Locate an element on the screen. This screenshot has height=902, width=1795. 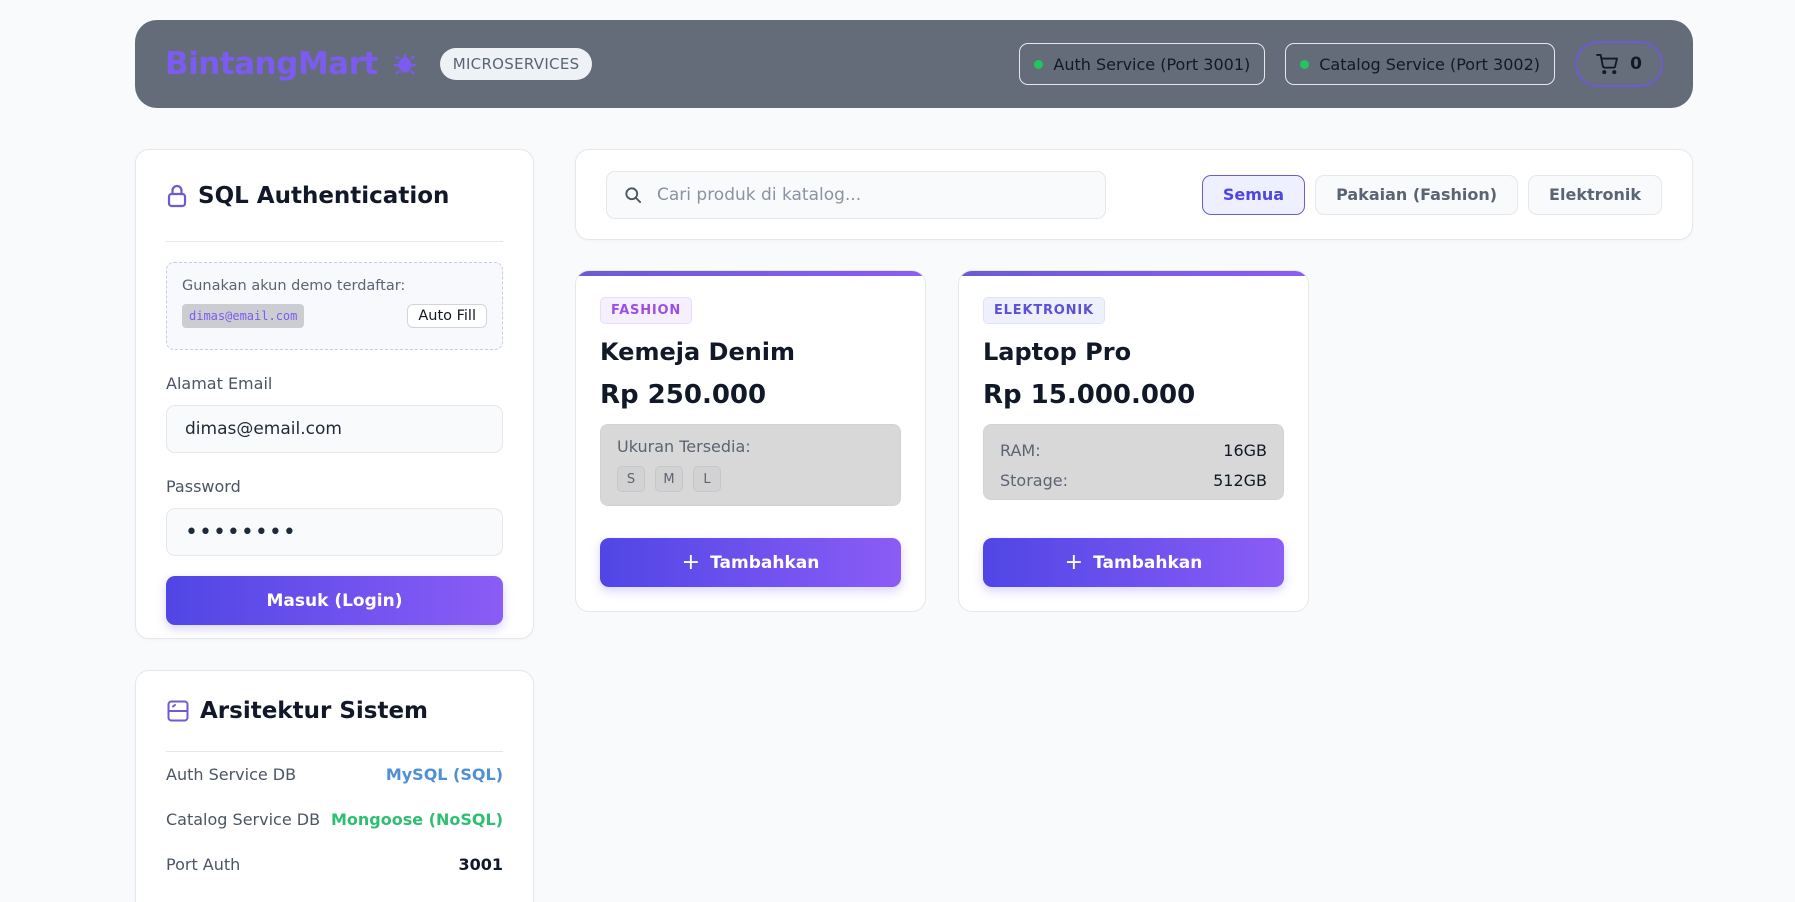
auth-card-header: SQL Authentication is located at coordinates (334, 196).